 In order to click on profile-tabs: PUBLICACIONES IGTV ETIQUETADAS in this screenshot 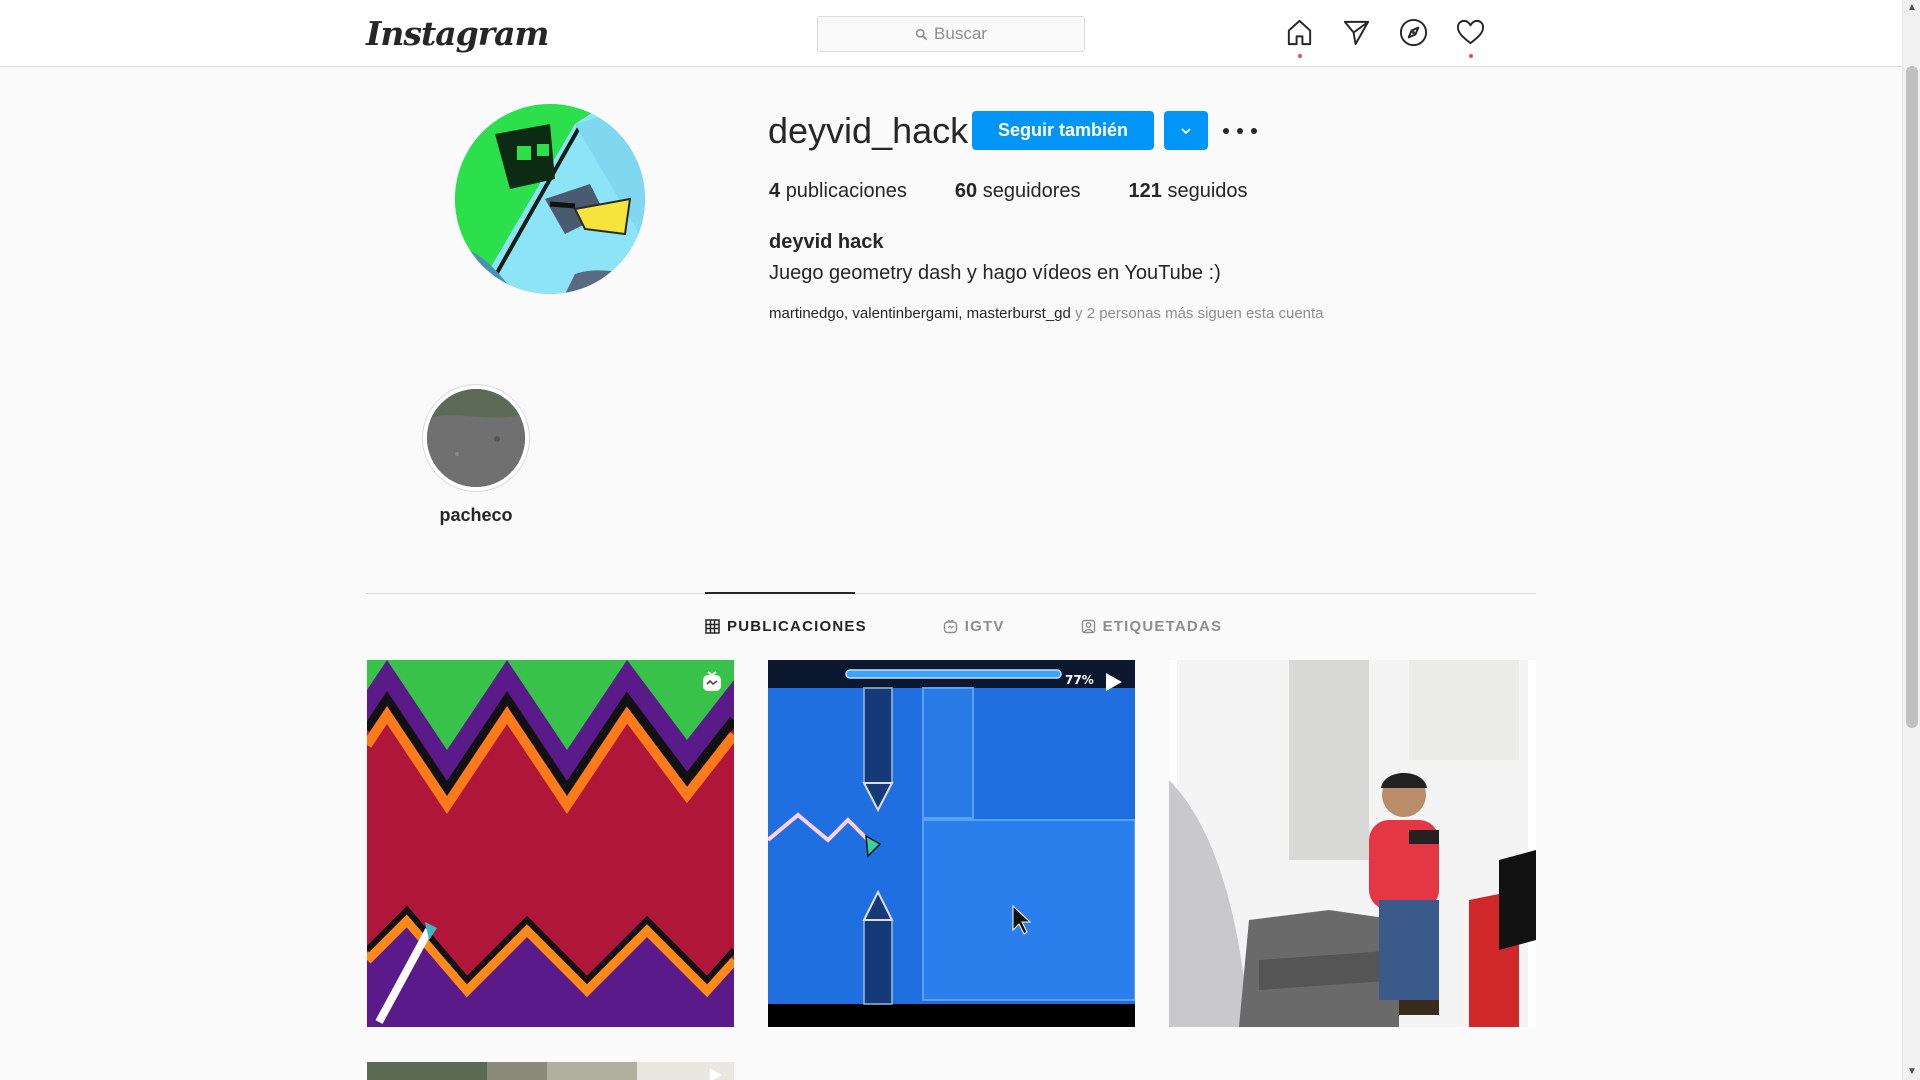, I will do `click(963, 626)`.